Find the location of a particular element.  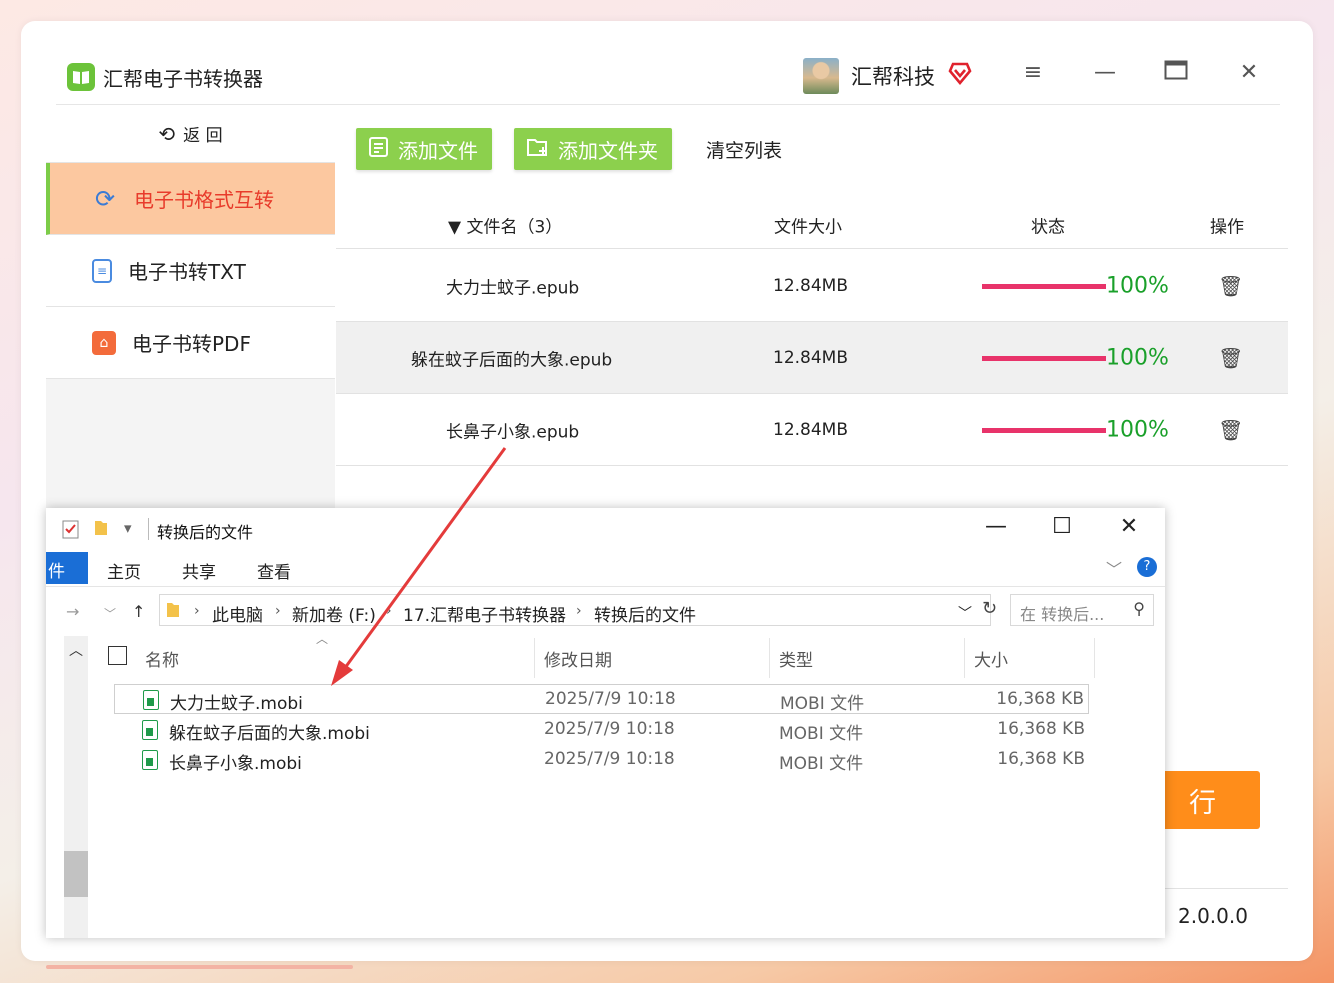

file-name: 躲在蚊子后面的大象.mobi is located at coordinates (269, 734).